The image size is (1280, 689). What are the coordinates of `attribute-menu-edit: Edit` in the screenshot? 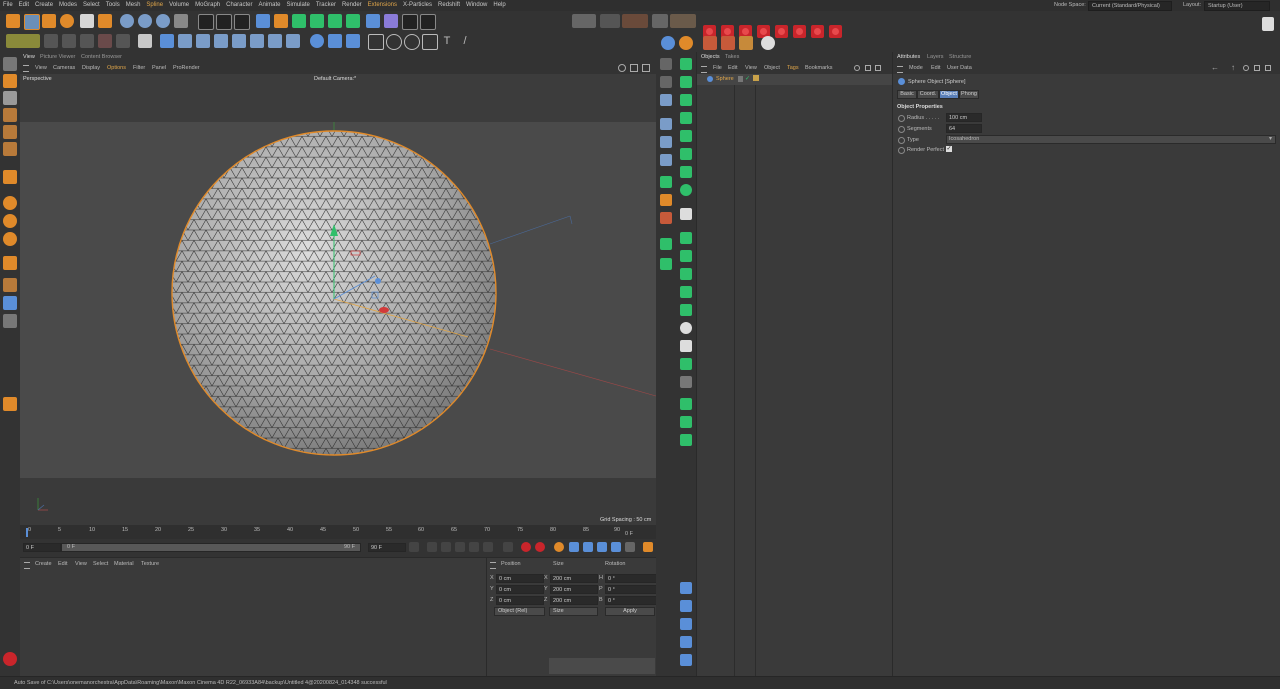 It's located at (935, 68).